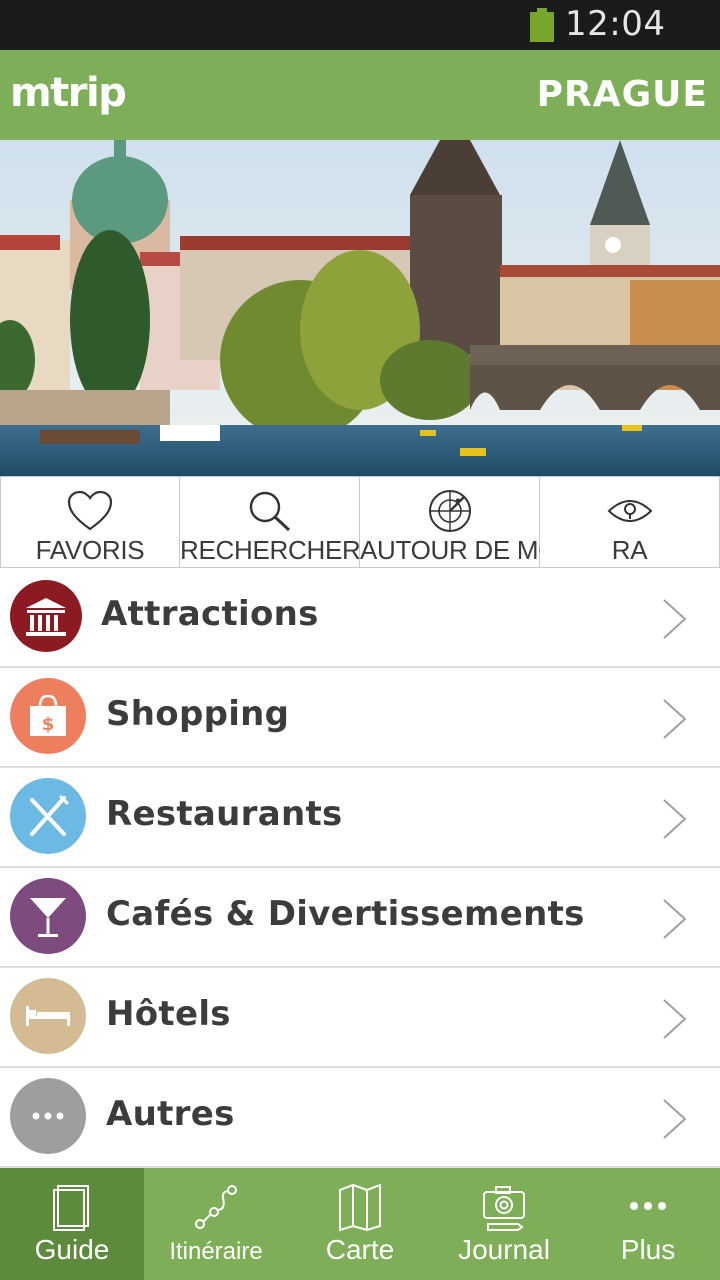 The width and height of the screenshot is (720, 1280). I want to click on favoris-button: FAVORIS, so click(90, 522).